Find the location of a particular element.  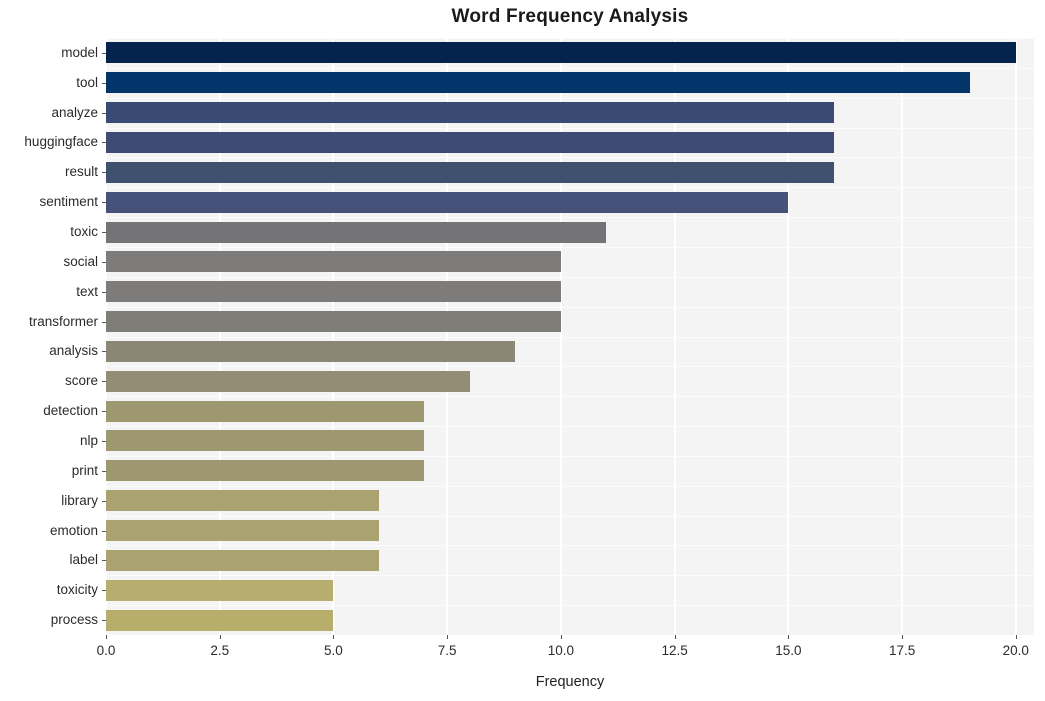

x-tick-label-7.5: 7.5 is located at coordinates (447, 650).